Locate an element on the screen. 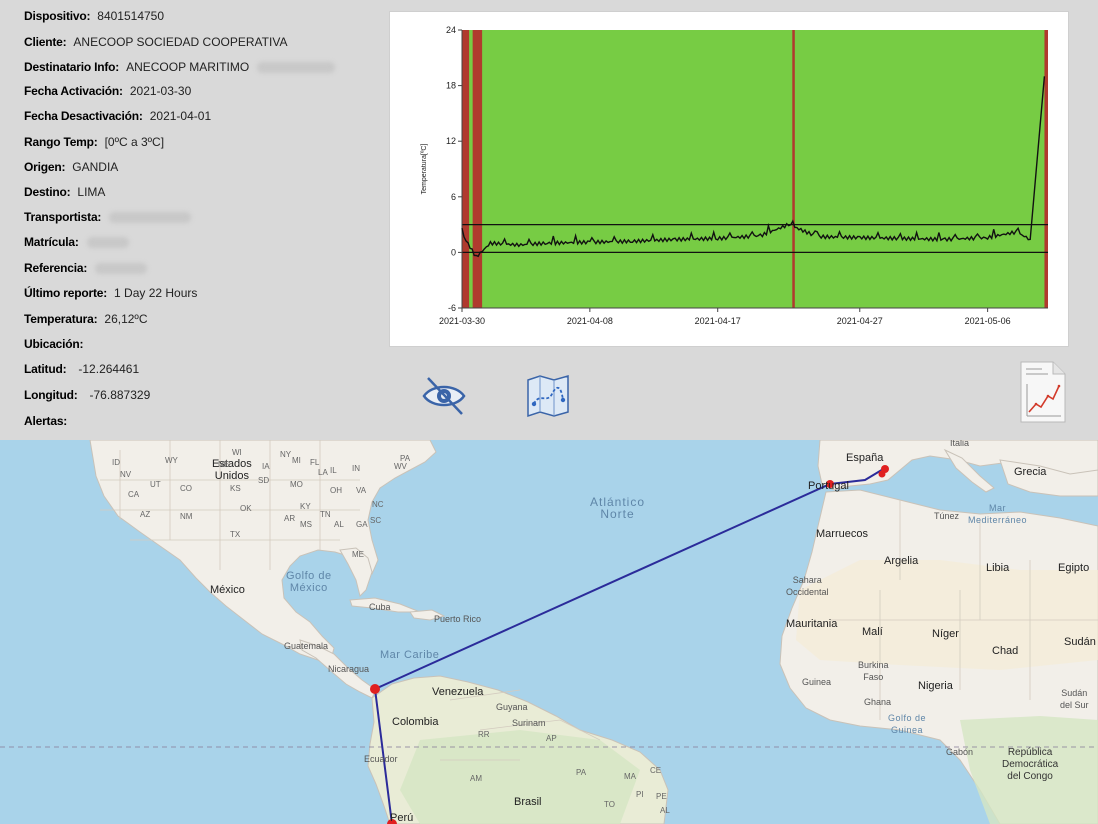 This screenshot has height=824, width=1098. map-label-peru: Perú is located at coordinates (402, 818).